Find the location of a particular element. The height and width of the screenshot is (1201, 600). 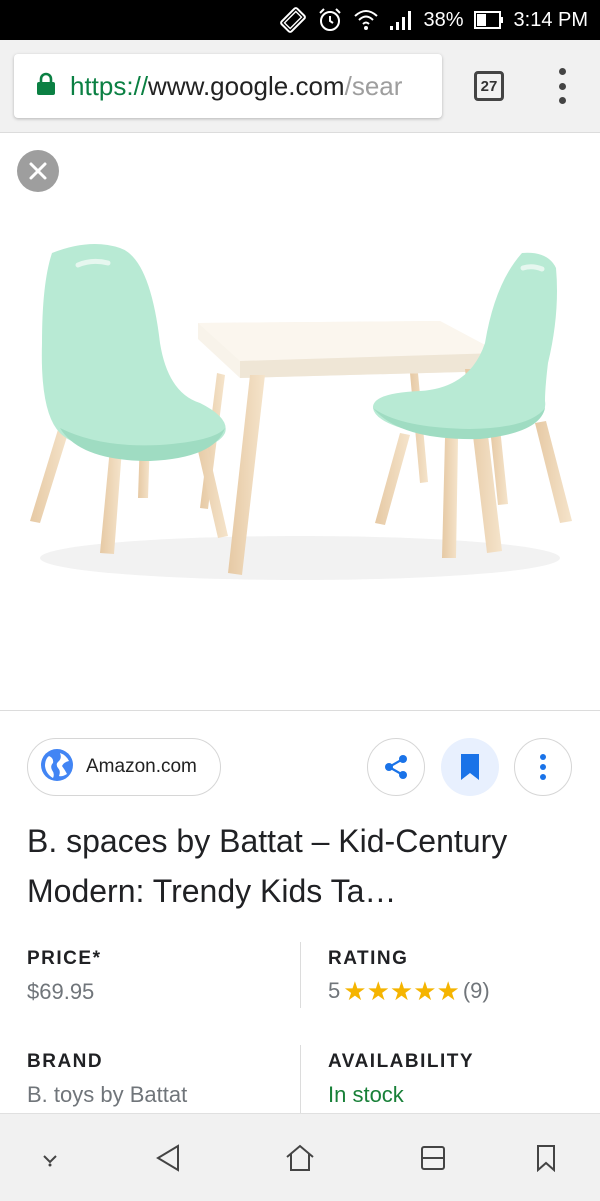

nav-home-button is located at coordinates (300, 1158).